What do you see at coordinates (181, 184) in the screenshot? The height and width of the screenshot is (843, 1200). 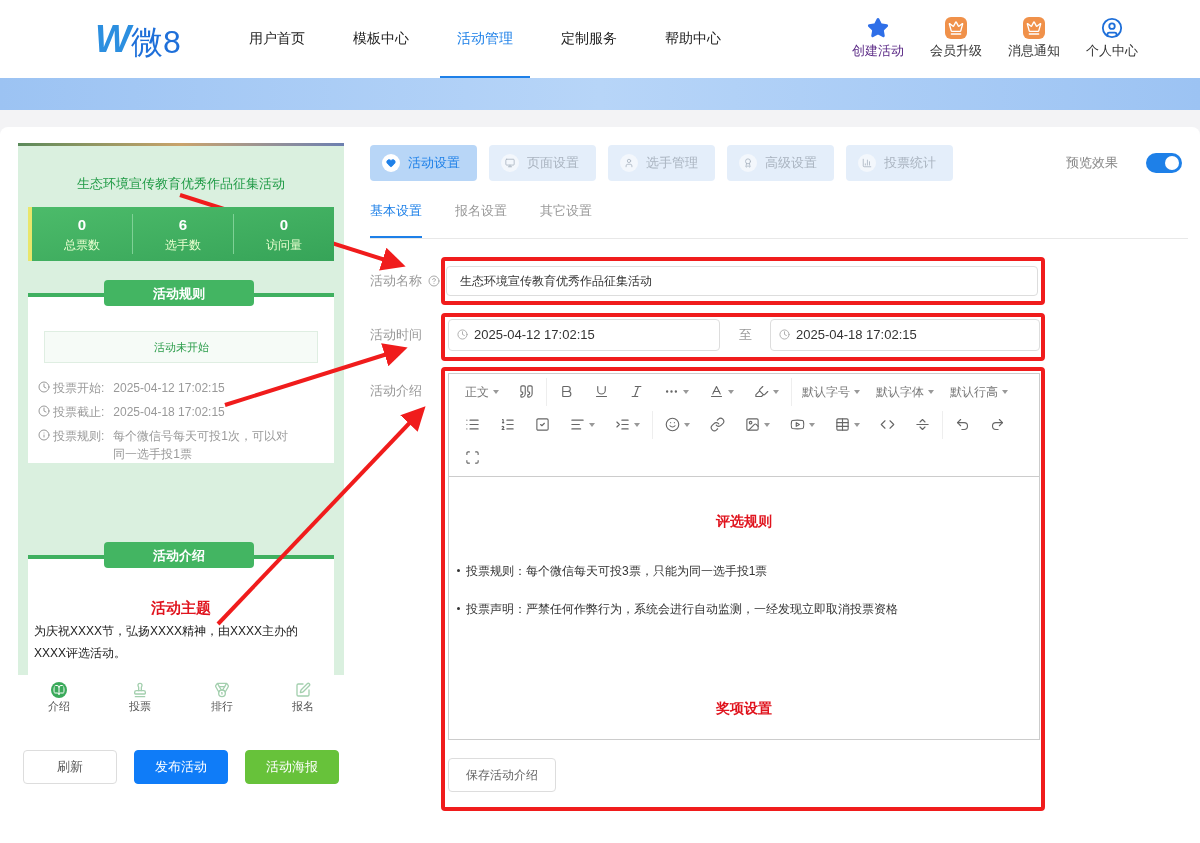 I see `preview-title: 生态环境宣传教育优秀作品征集活动` at bounding box center [181, 184].